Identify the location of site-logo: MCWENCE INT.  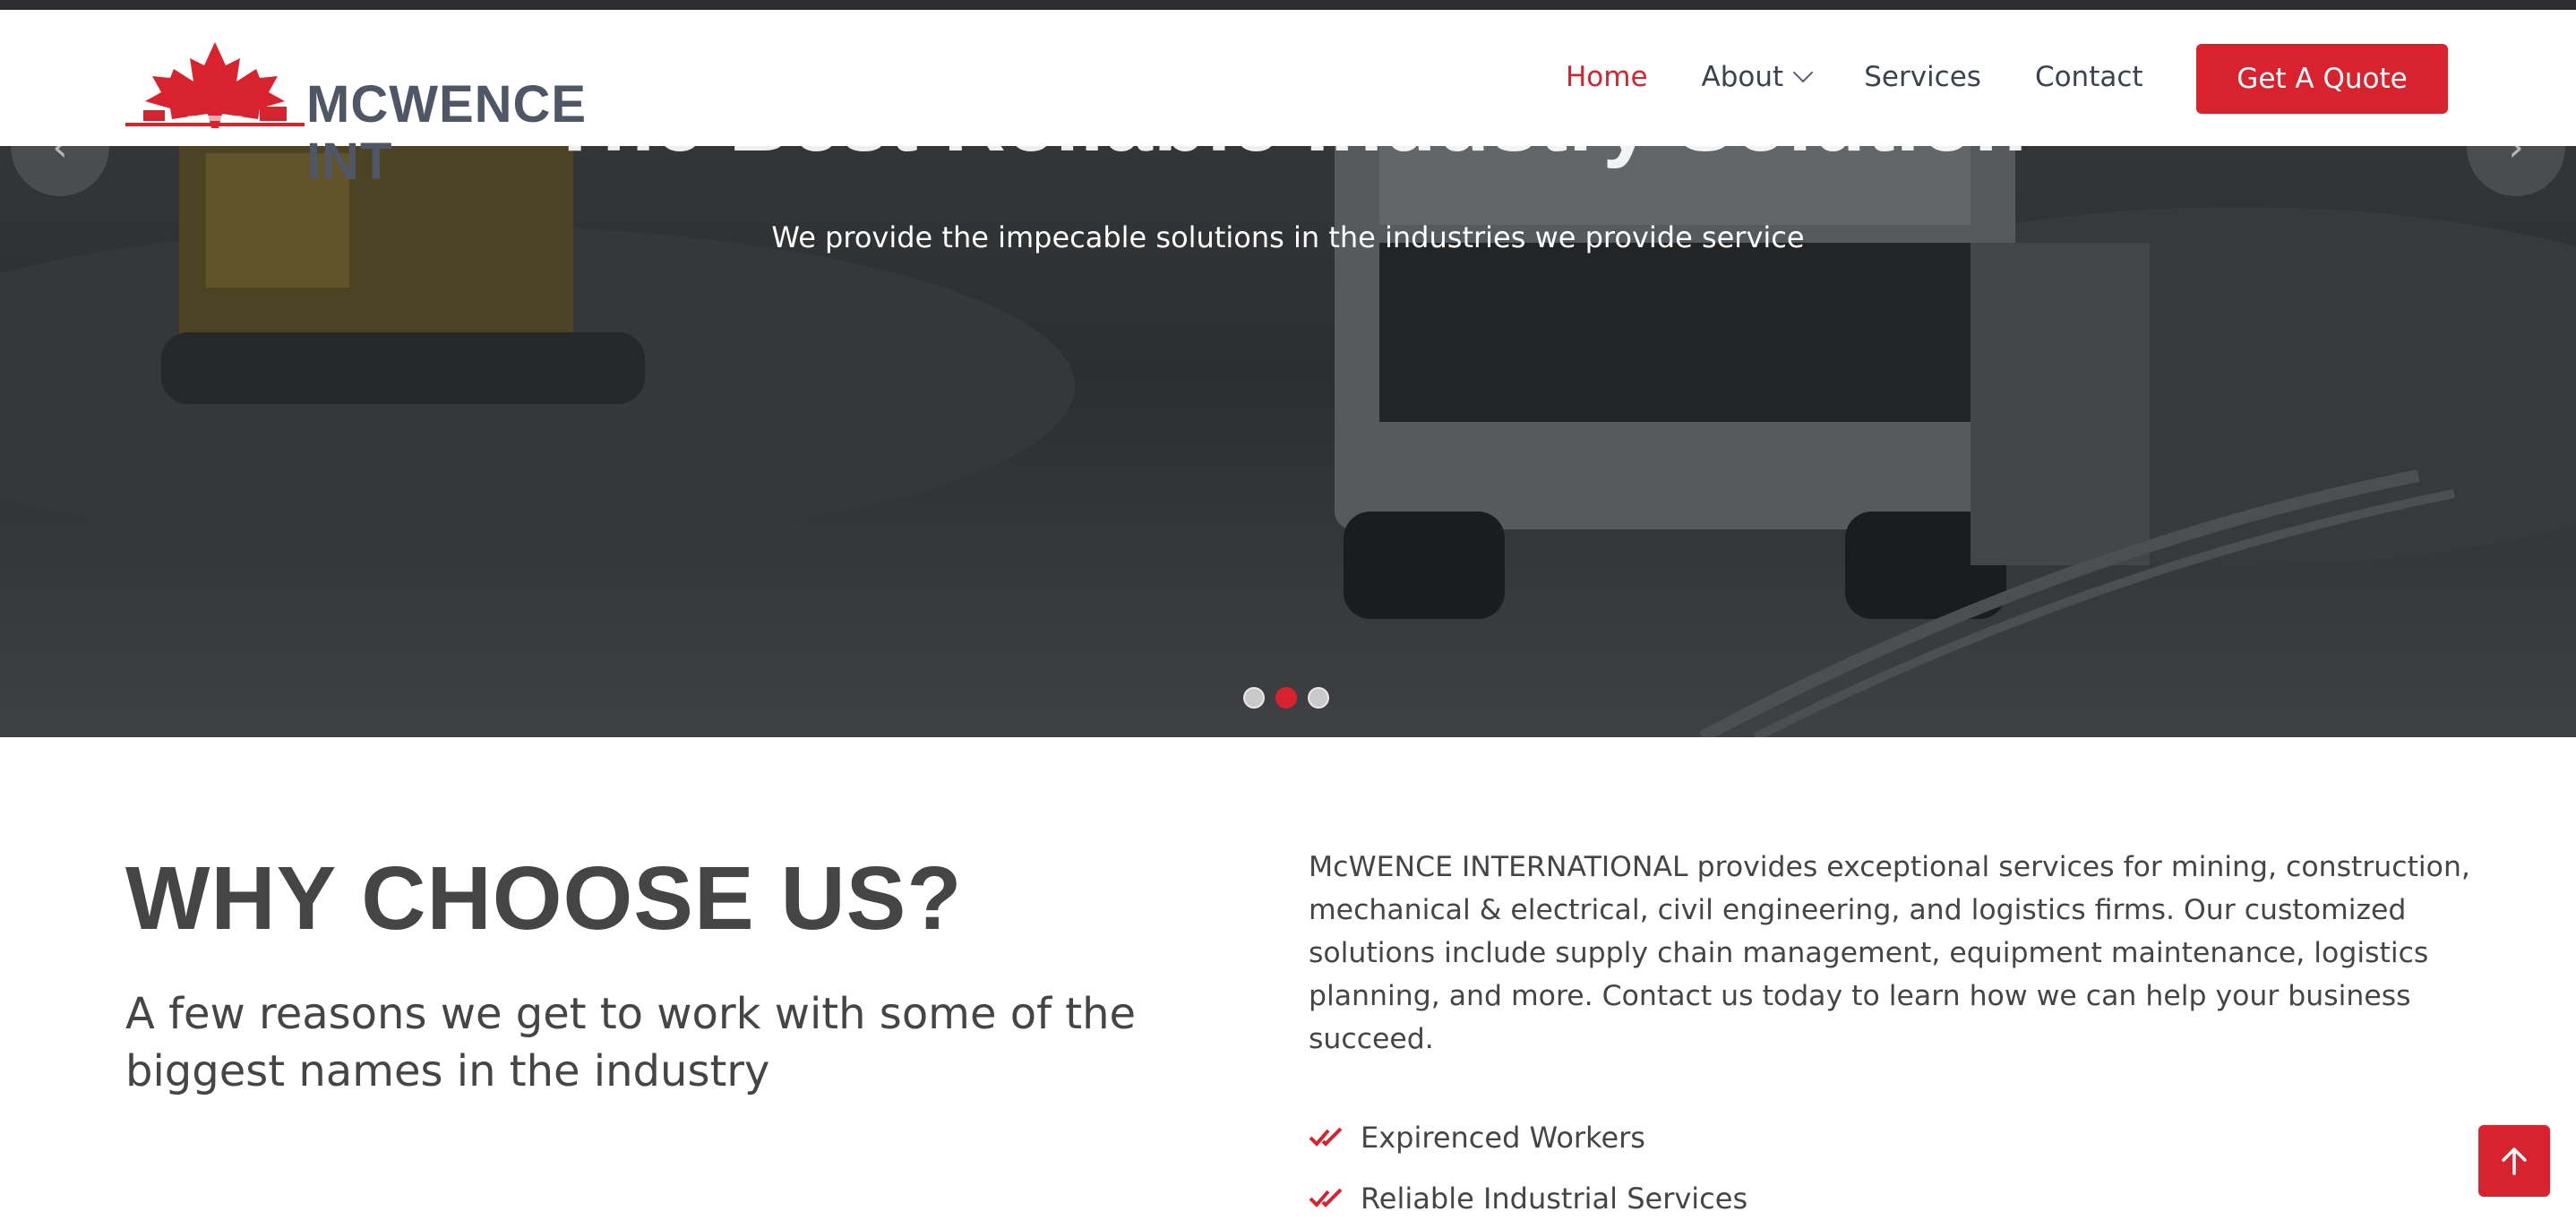
(403, 111).